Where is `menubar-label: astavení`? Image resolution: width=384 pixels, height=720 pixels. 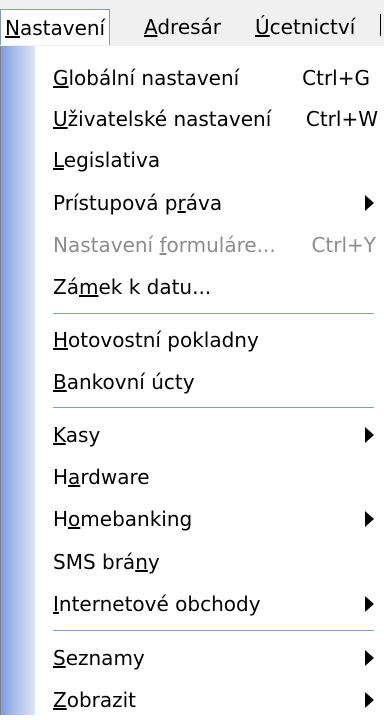 menubar-label: astavení is located at coordinates (62, 28).